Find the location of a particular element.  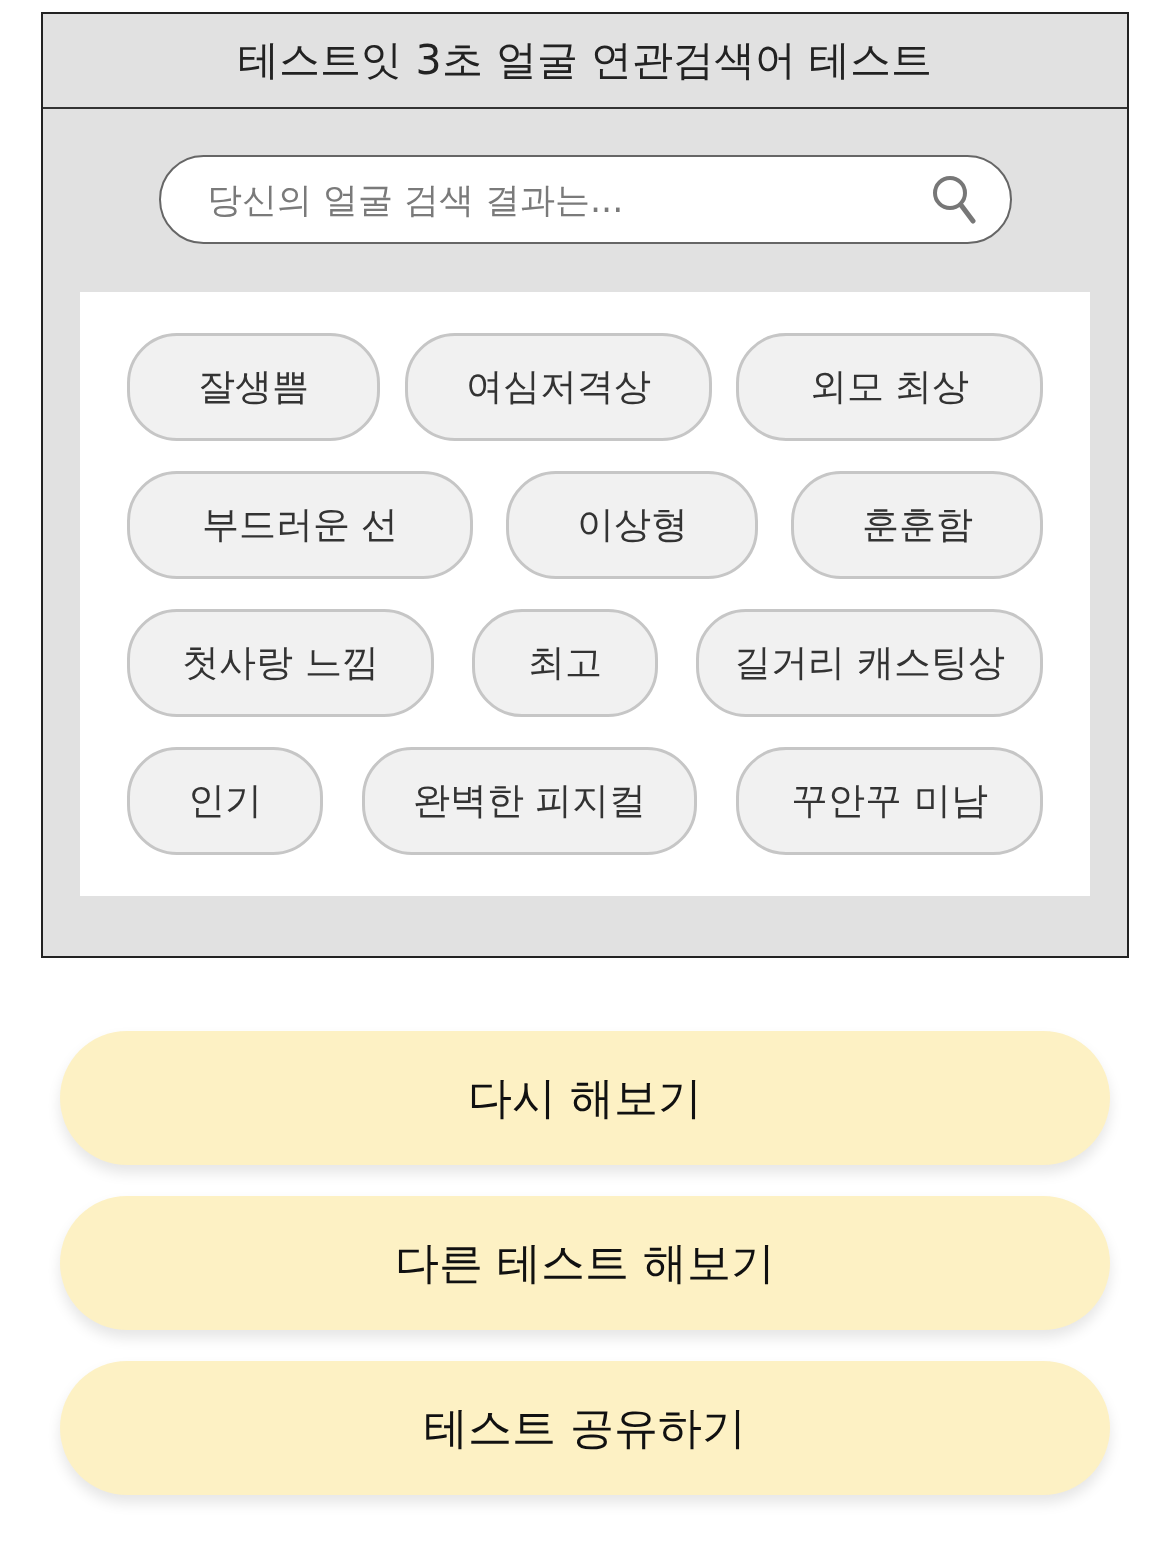

keyword-tag: 훈훈함 is located at coordinates (917, 525).